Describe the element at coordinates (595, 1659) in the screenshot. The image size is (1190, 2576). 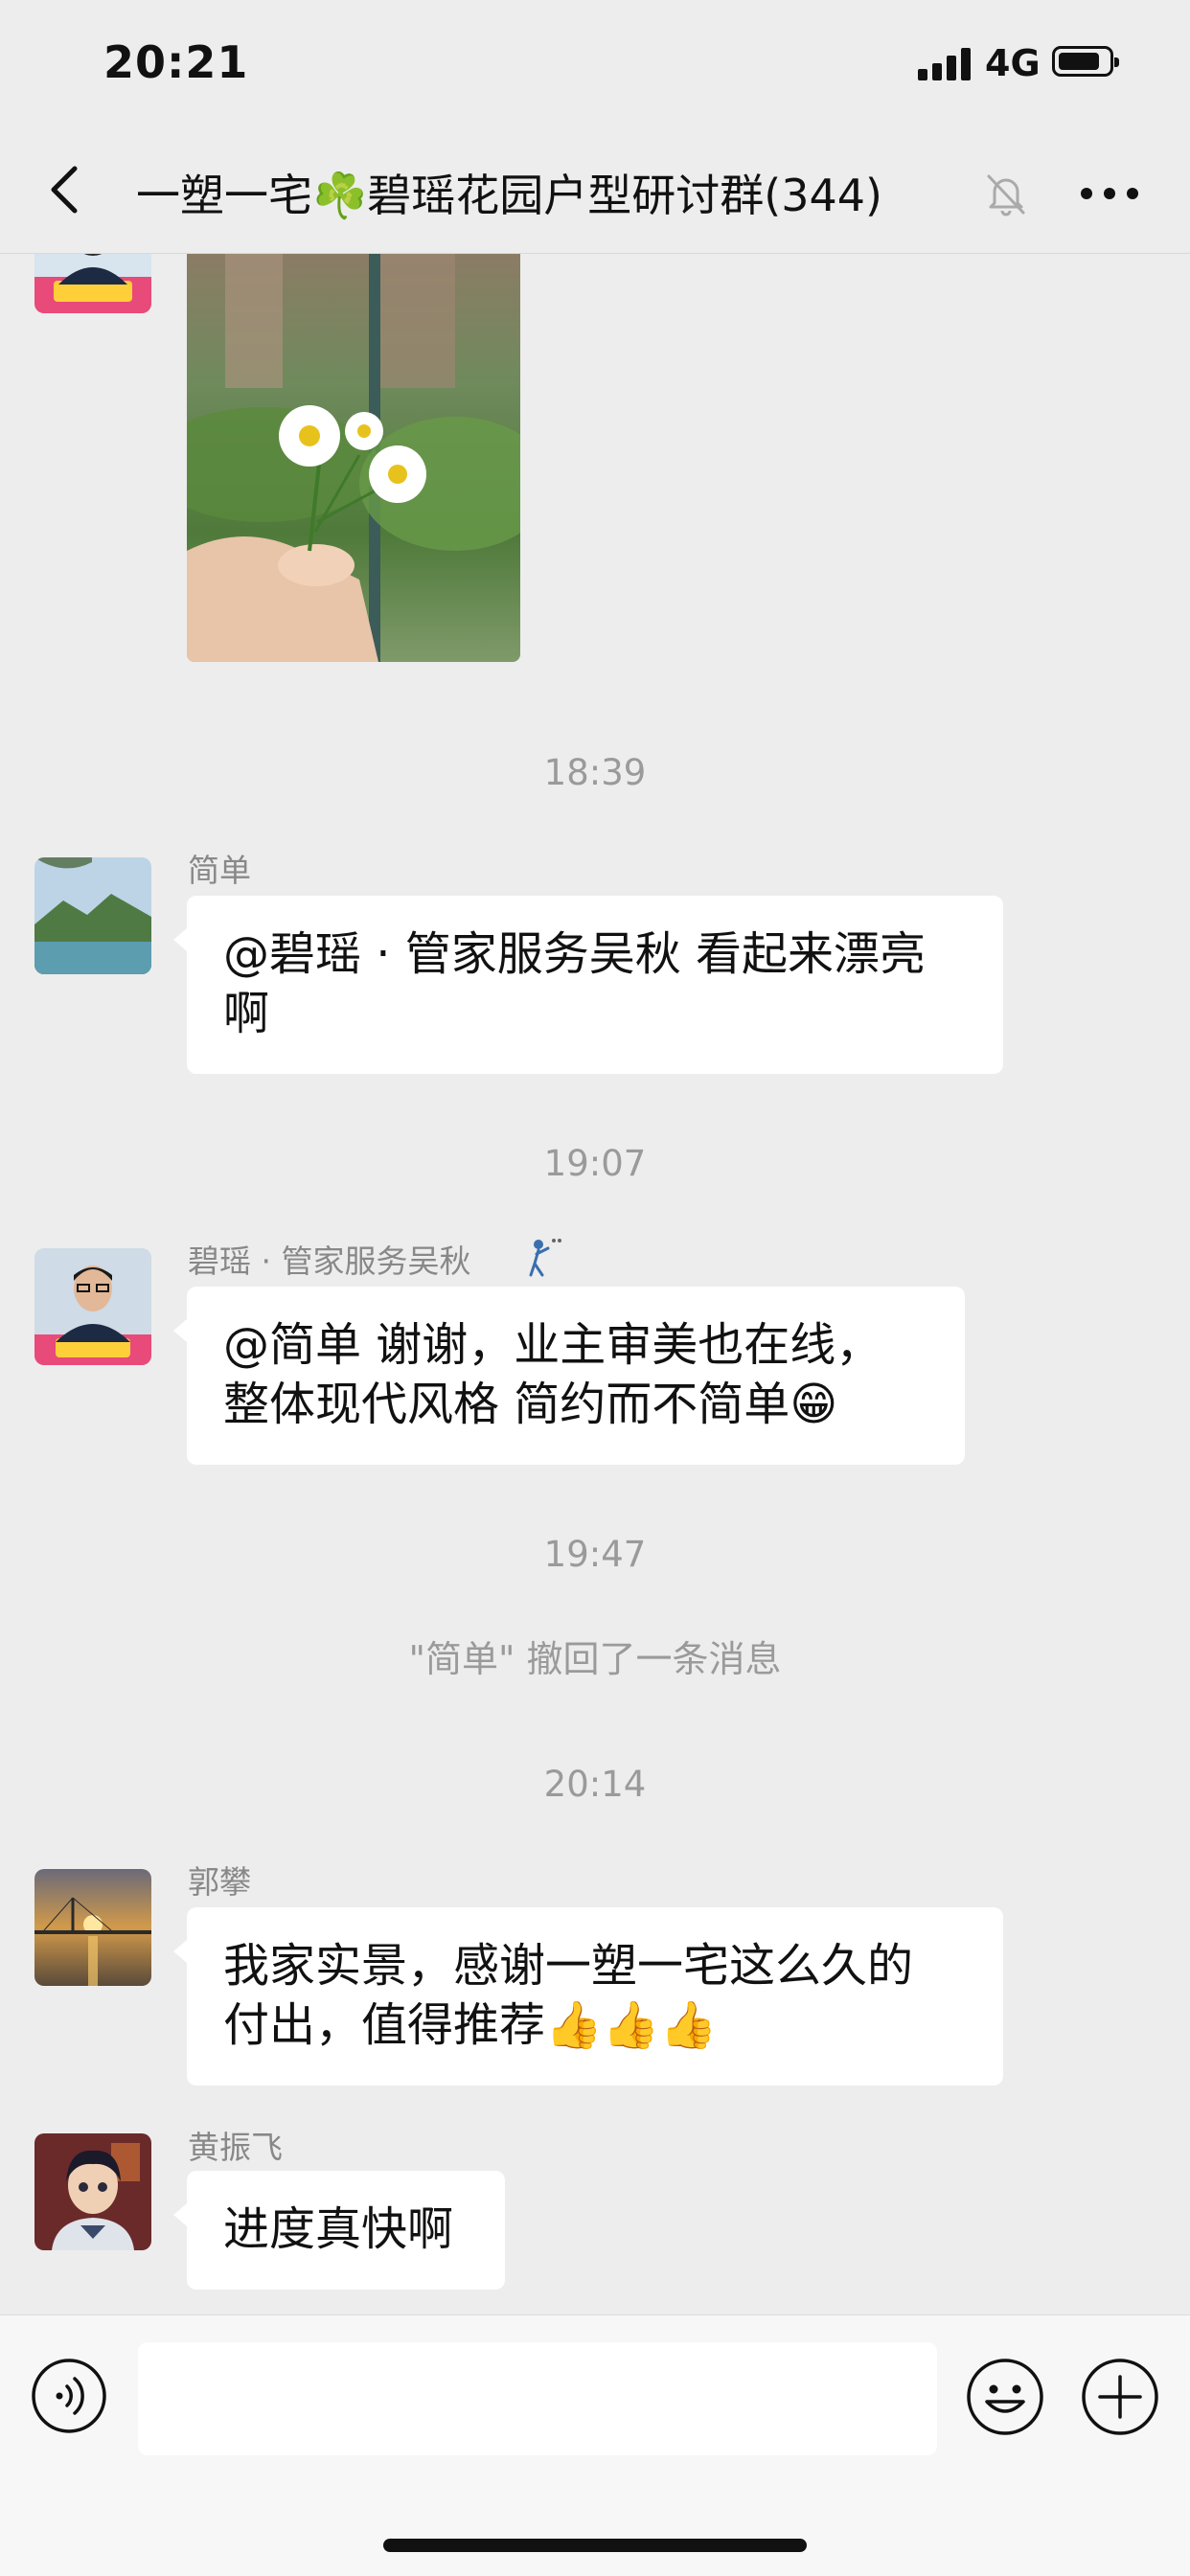
I see `recall-notice: "简单" 撤回了一条消息` at that location.